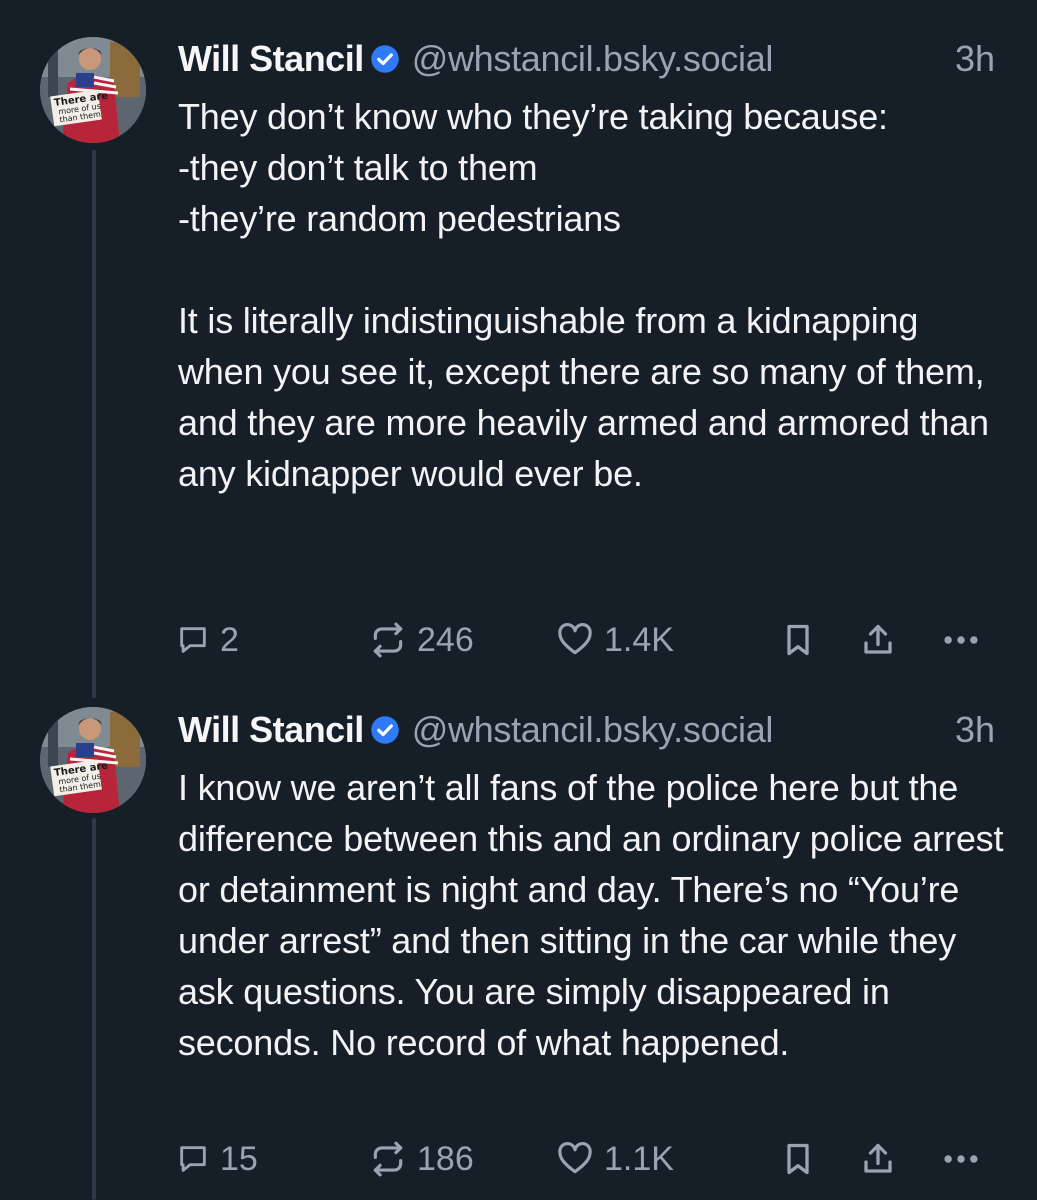  I want to click on repost-count: 246, so click(445, 639).